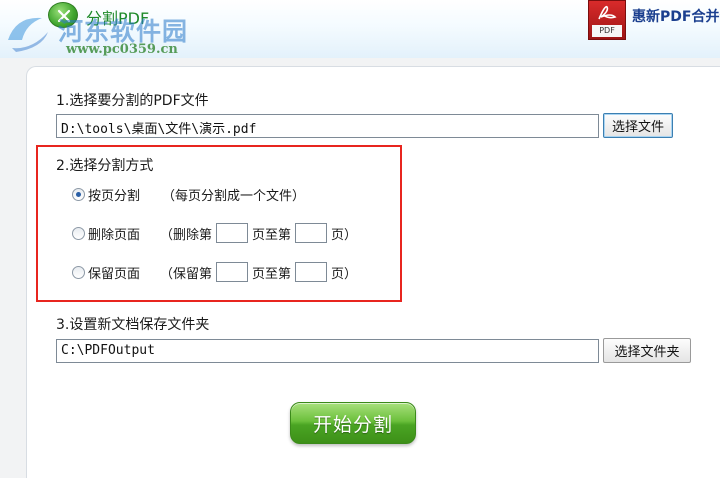 This screenshot has height=478, width=720. I want to click on pdf-logo-caption: PDF, so click(607, 31).